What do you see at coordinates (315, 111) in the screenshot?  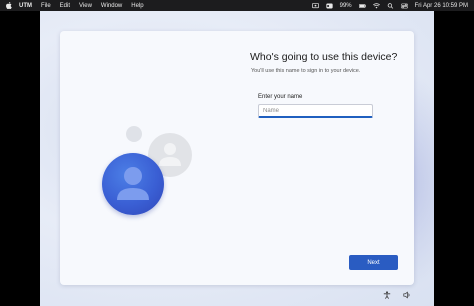 I see `name-input` at bounding box center [315, 111].